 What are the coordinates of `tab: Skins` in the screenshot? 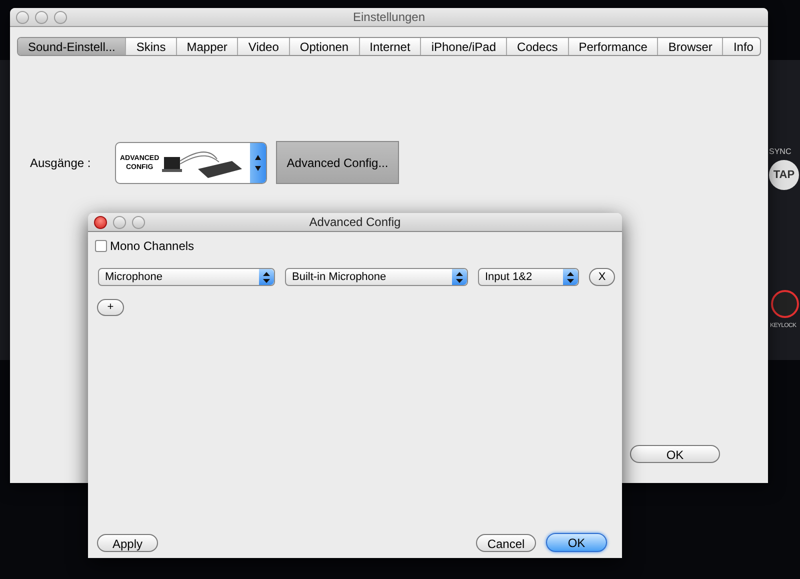 It's located at (151, 46).